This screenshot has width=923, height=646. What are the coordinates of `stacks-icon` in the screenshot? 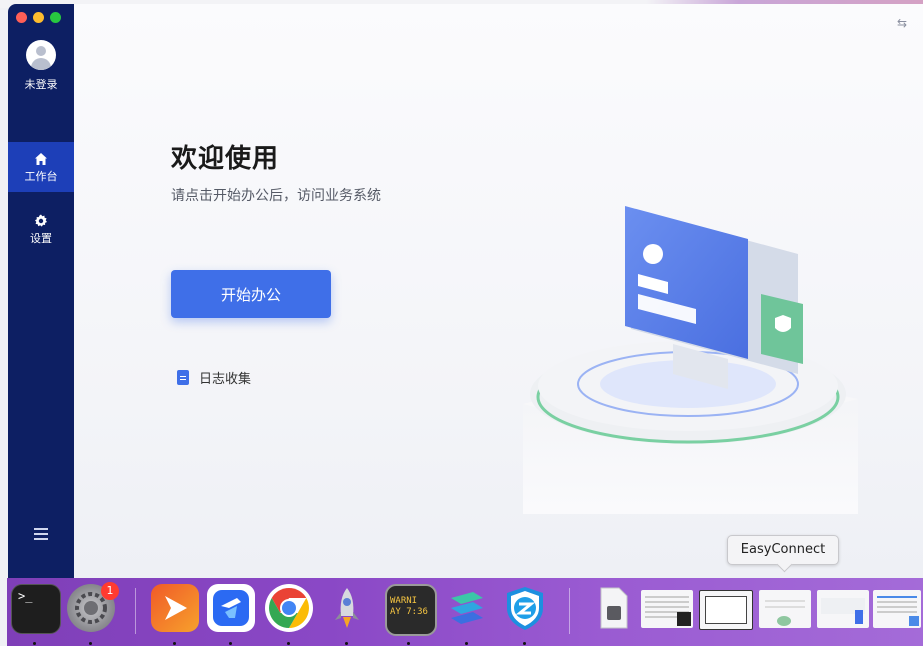 It's located at (467, 608).